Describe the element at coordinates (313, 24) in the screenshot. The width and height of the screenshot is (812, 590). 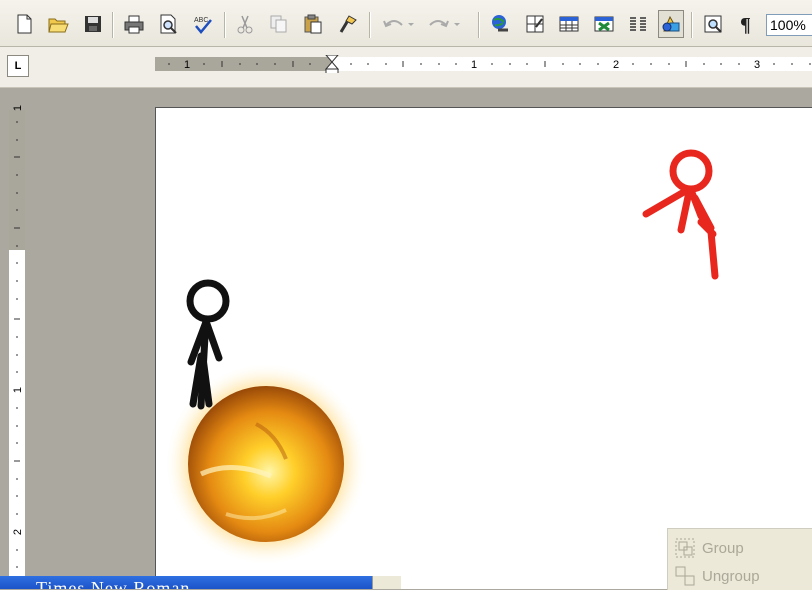
I see `paste-icon` at that location.